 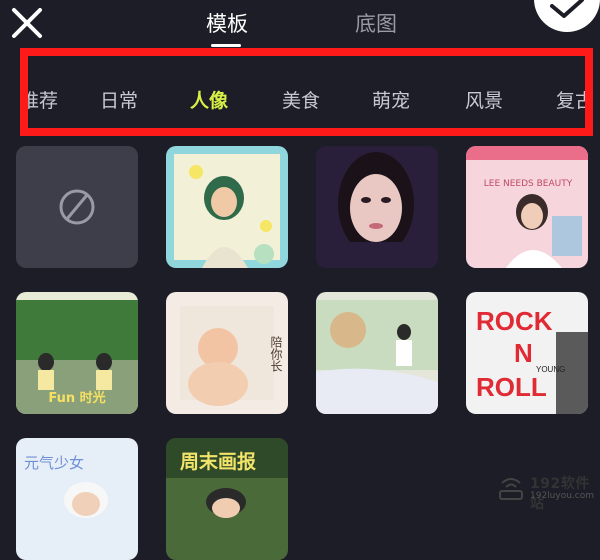 I want to click on template-text: 陪你长, so click(x=276, y=353).